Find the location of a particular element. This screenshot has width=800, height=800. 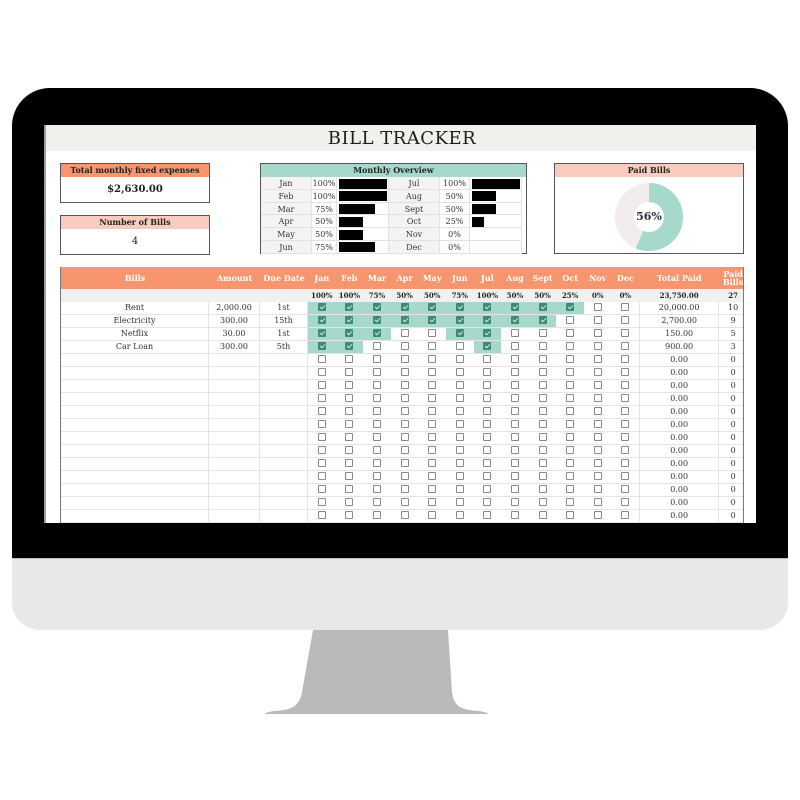

bill-name-cell: Netflix is located at coordinates (135, 334).